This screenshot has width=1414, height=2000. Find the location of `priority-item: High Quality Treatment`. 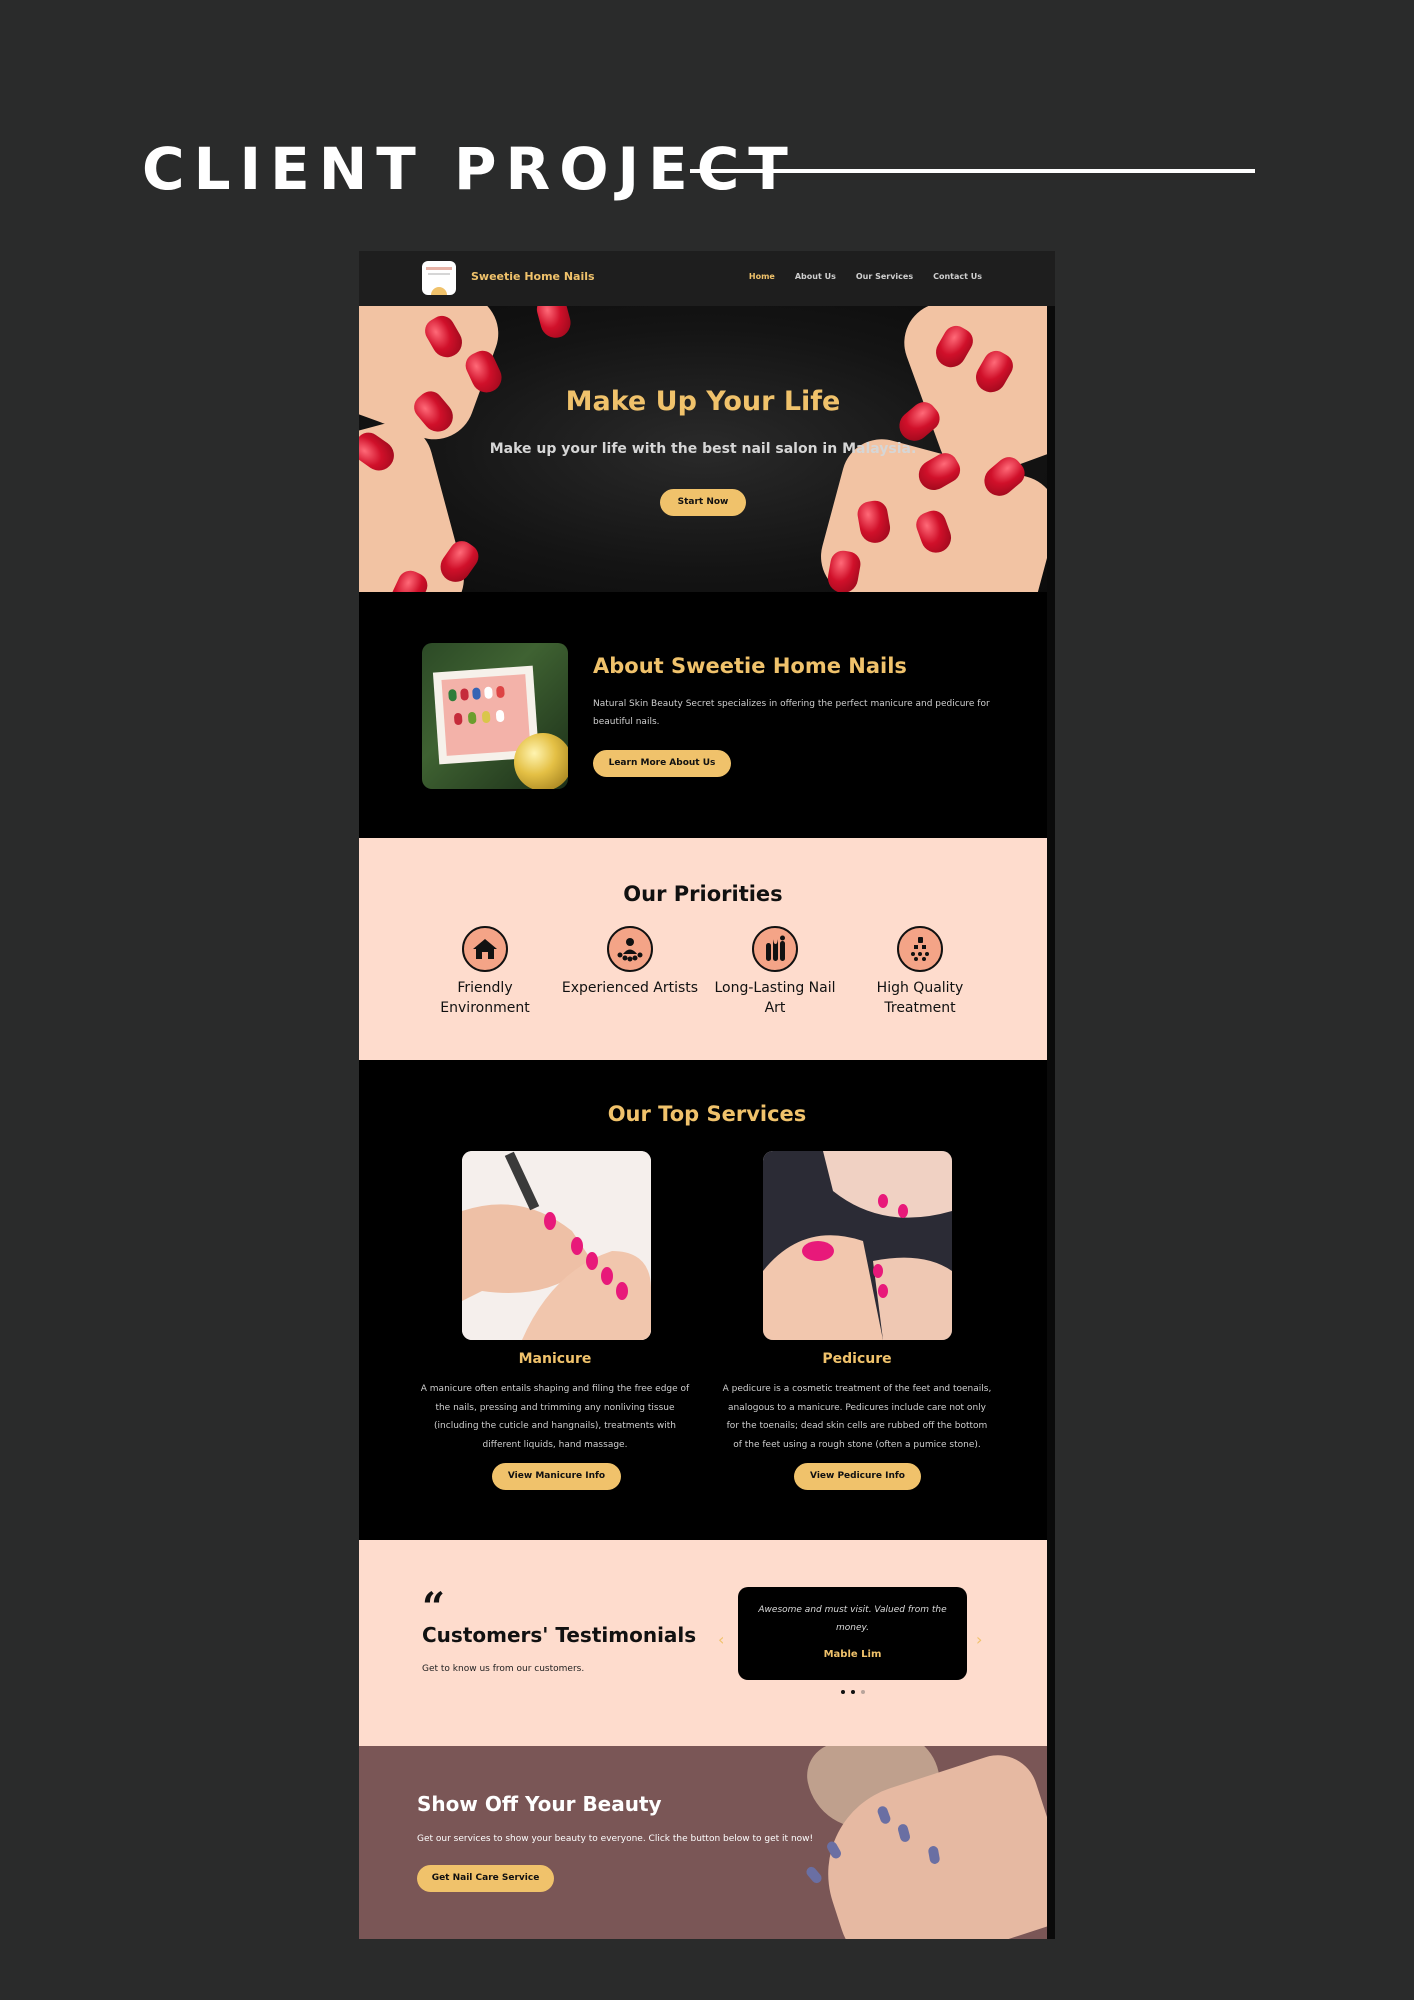

priority-item: High Quality Treatment is located at coordinates (920, 972).